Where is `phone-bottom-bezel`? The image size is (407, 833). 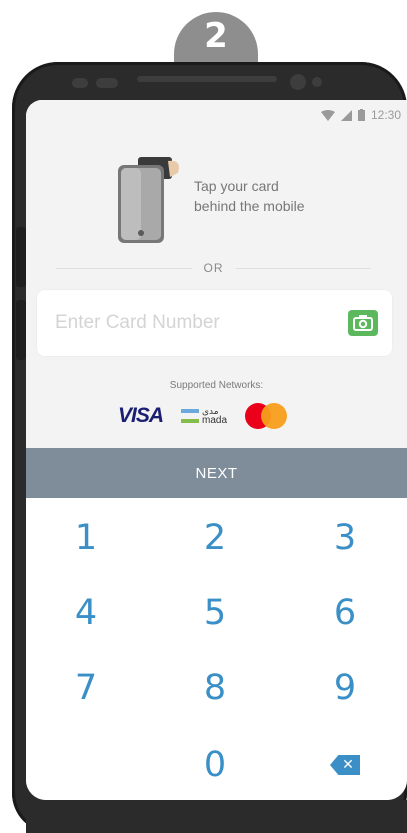
phone-bottom-bezel is located at coordinates (216, 816).